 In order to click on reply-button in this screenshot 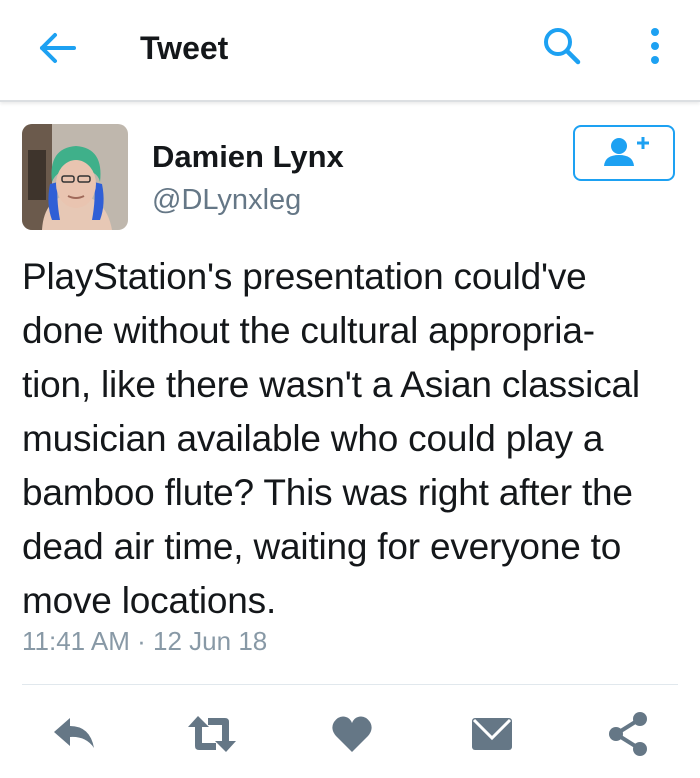, I will do `click(74, 734)`.